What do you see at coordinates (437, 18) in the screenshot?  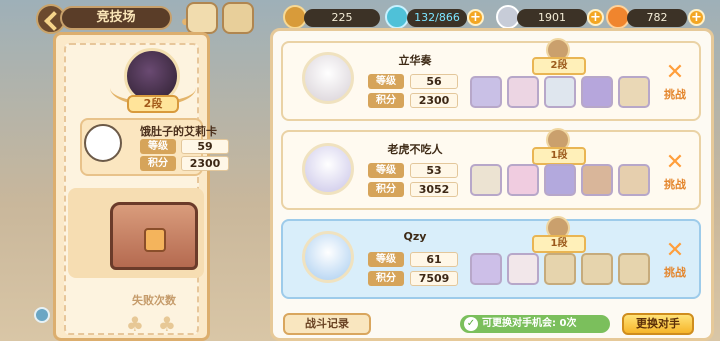 I see `stamina-value: 132/866` at bounding box center [437, 18].